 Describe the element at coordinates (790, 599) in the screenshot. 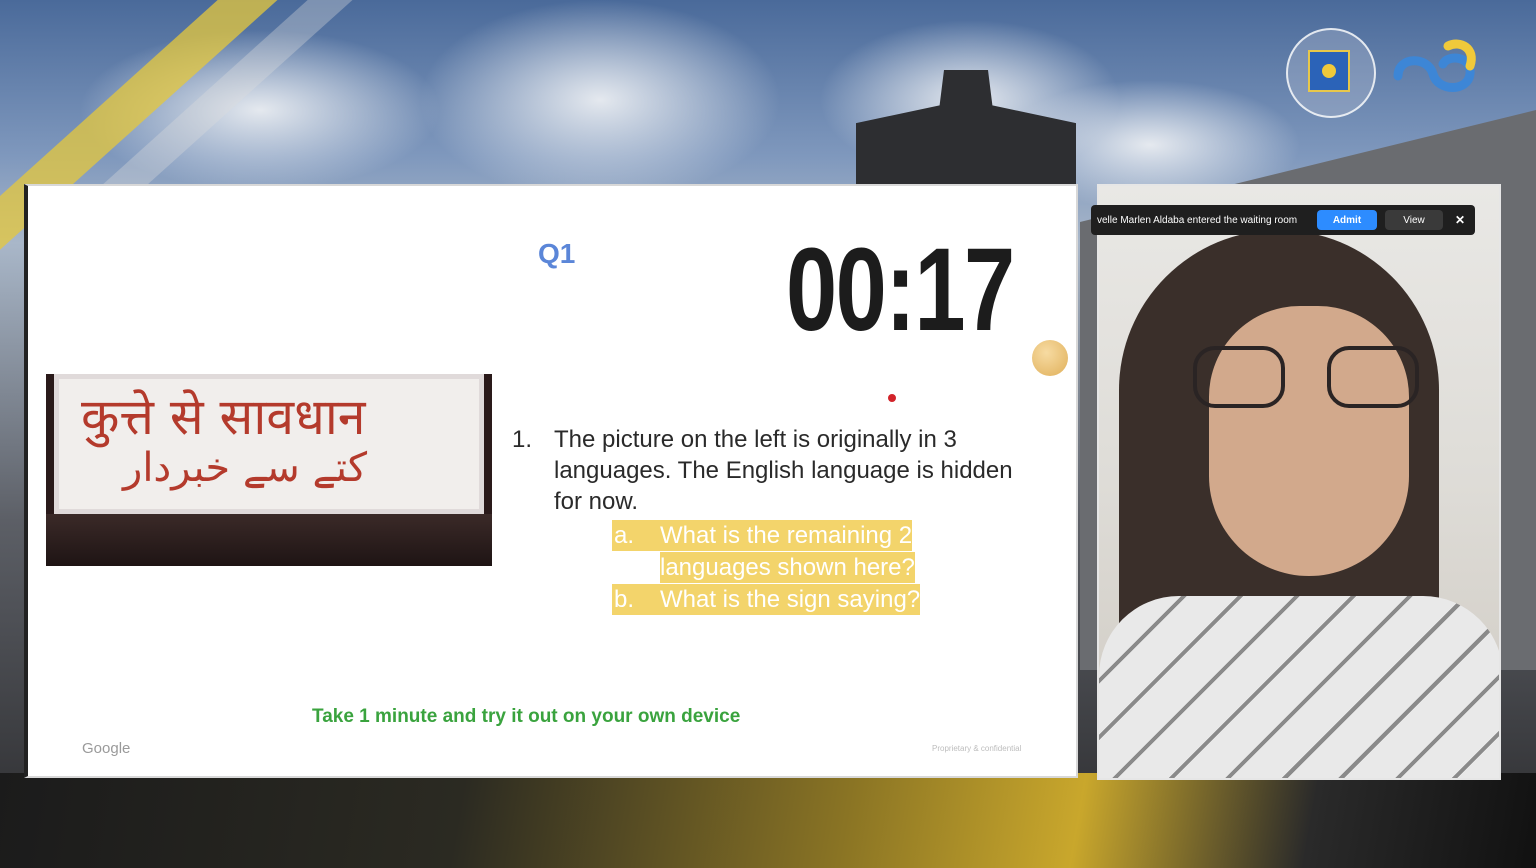

I see `sub-b-text: What is the sign saying?` at that location.